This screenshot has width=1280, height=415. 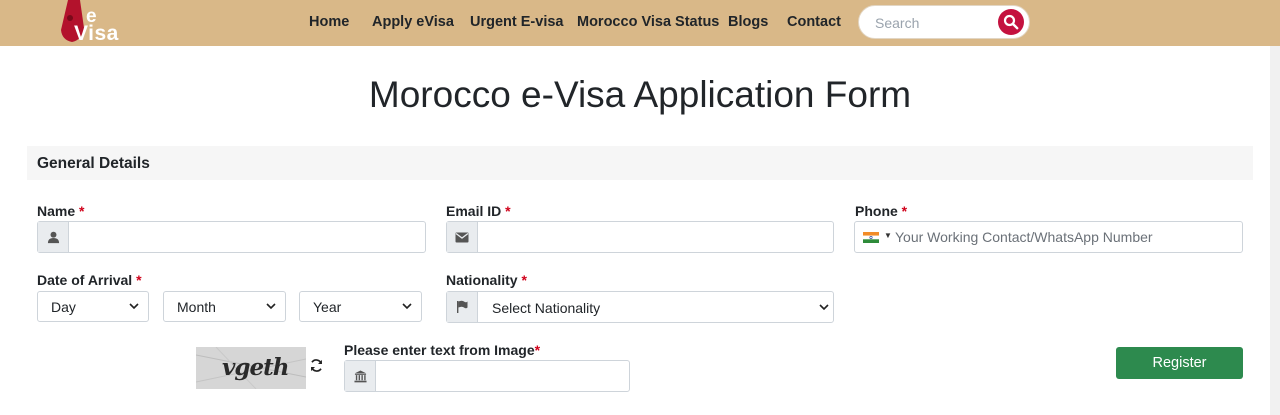 I want to click on phone-field-group: ▼, so click(x=1048, y=237).